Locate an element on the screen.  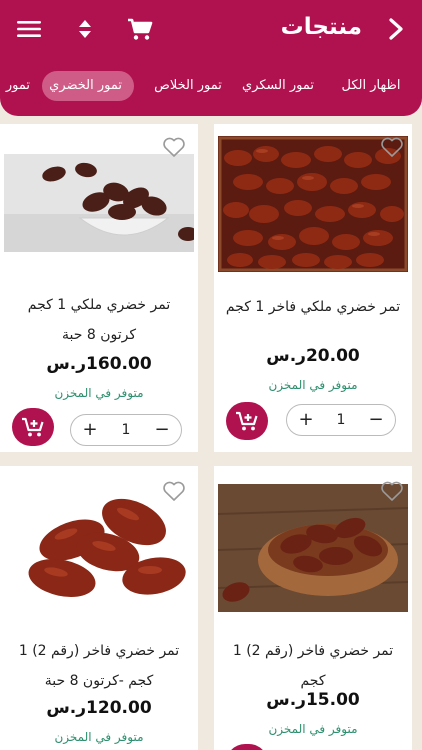
dates-bowl-image is located at coordinates (99, 203).